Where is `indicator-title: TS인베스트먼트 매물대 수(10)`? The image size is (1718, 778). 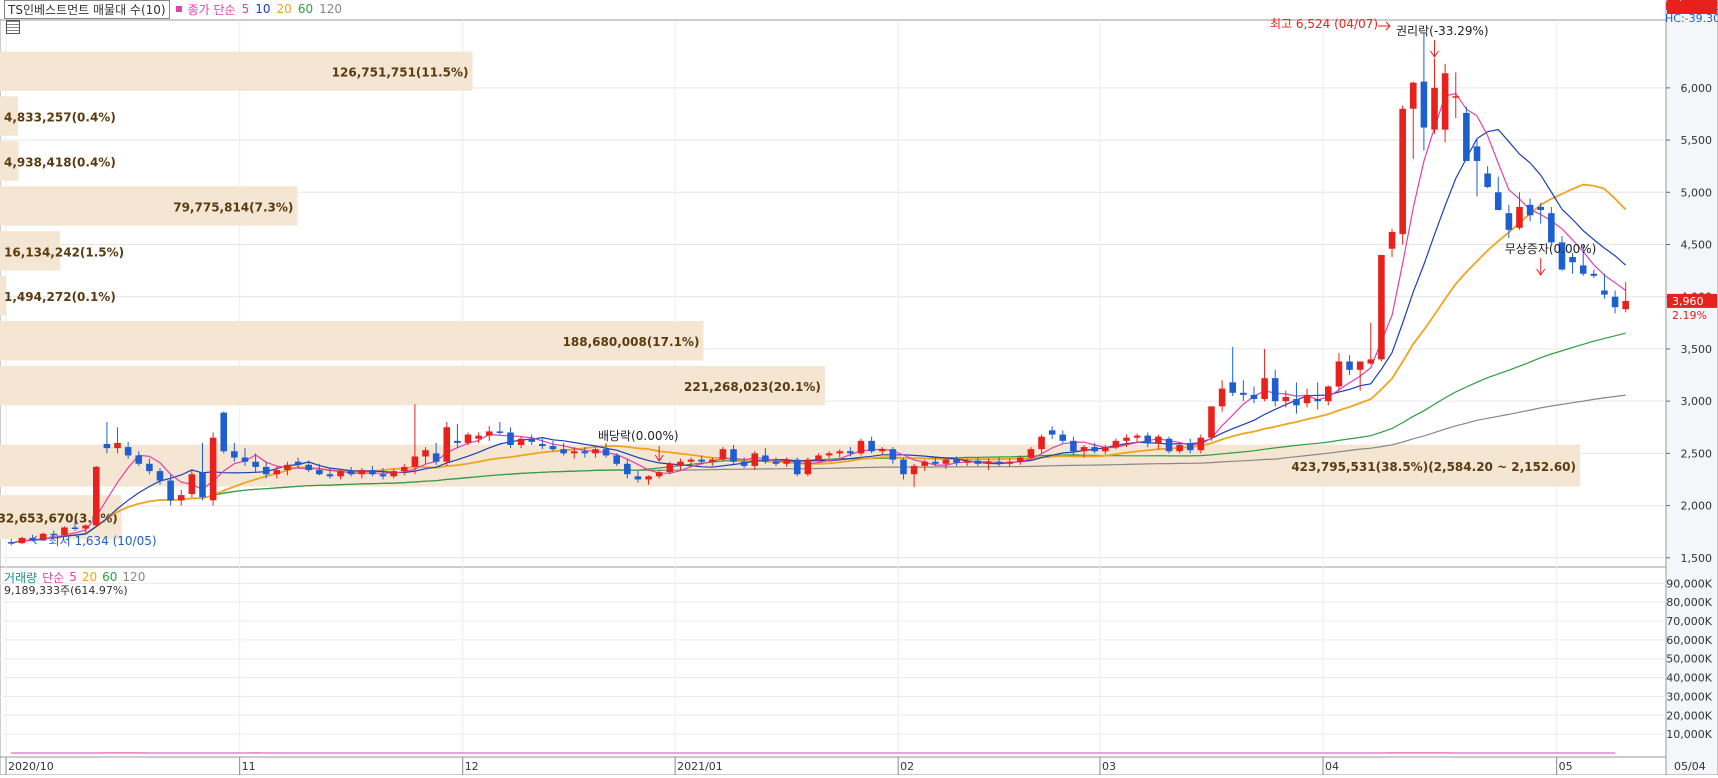 indicator-title: TS인베스트먼트 매물대 수(10) is located at coordinates (87, 9).